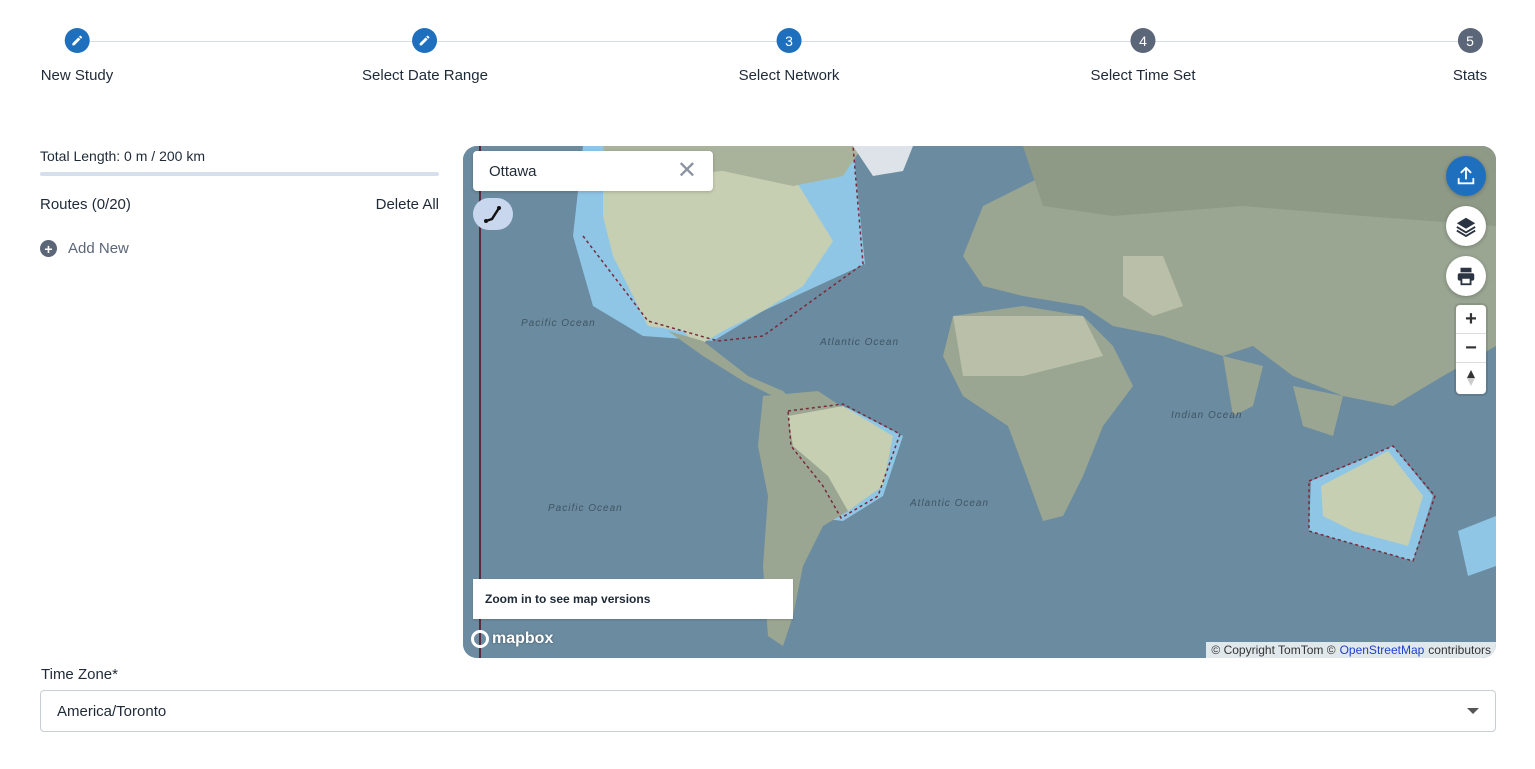  What do you see at coordinates (1471, 319) in the screenshot?
I see `zoom-in-button: +` at bounding box center [1471, 319].